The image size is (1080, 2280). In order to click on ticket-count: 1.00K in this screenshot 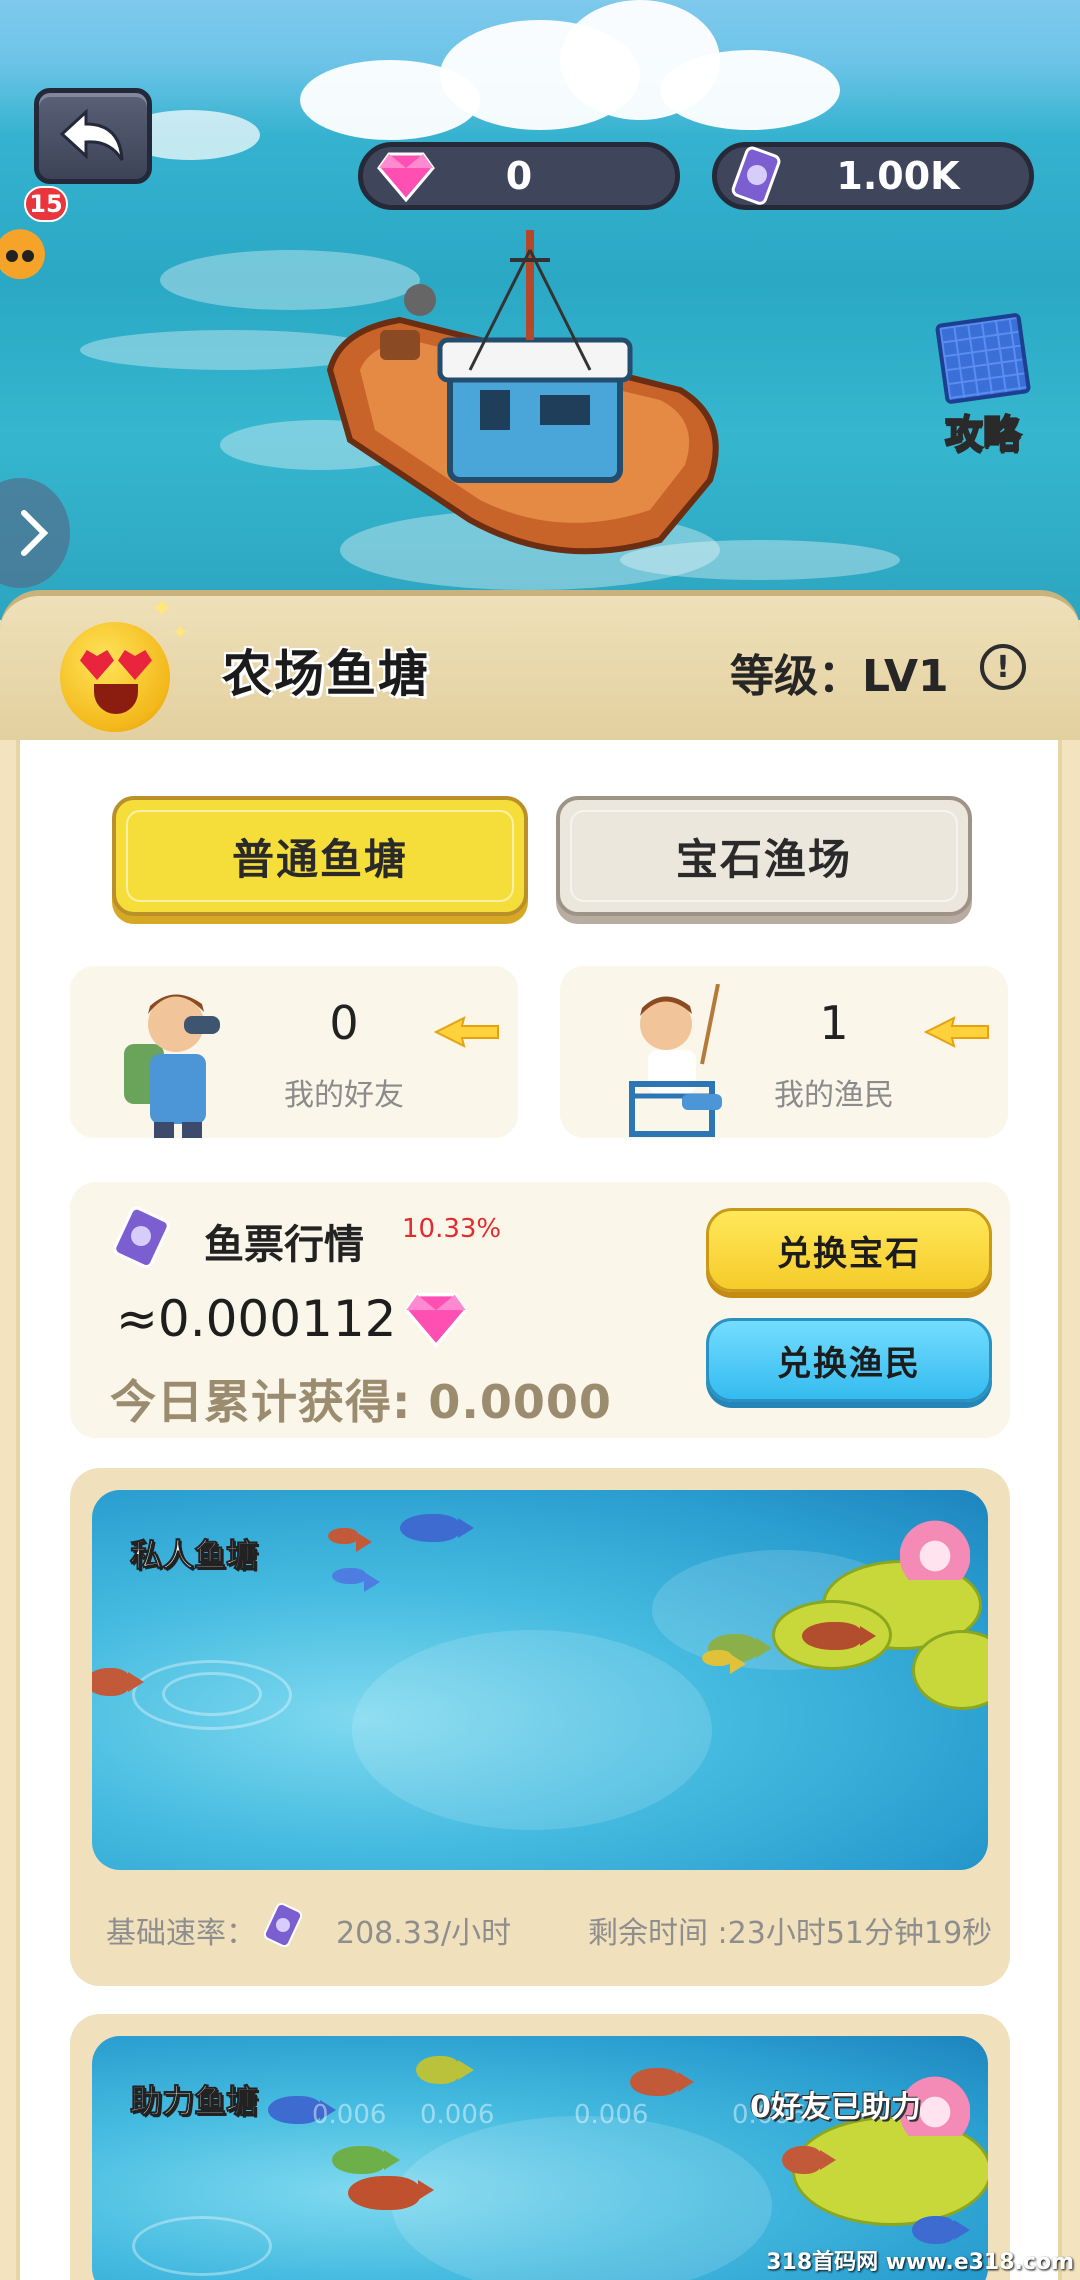, I will do `click(898, 176)`.